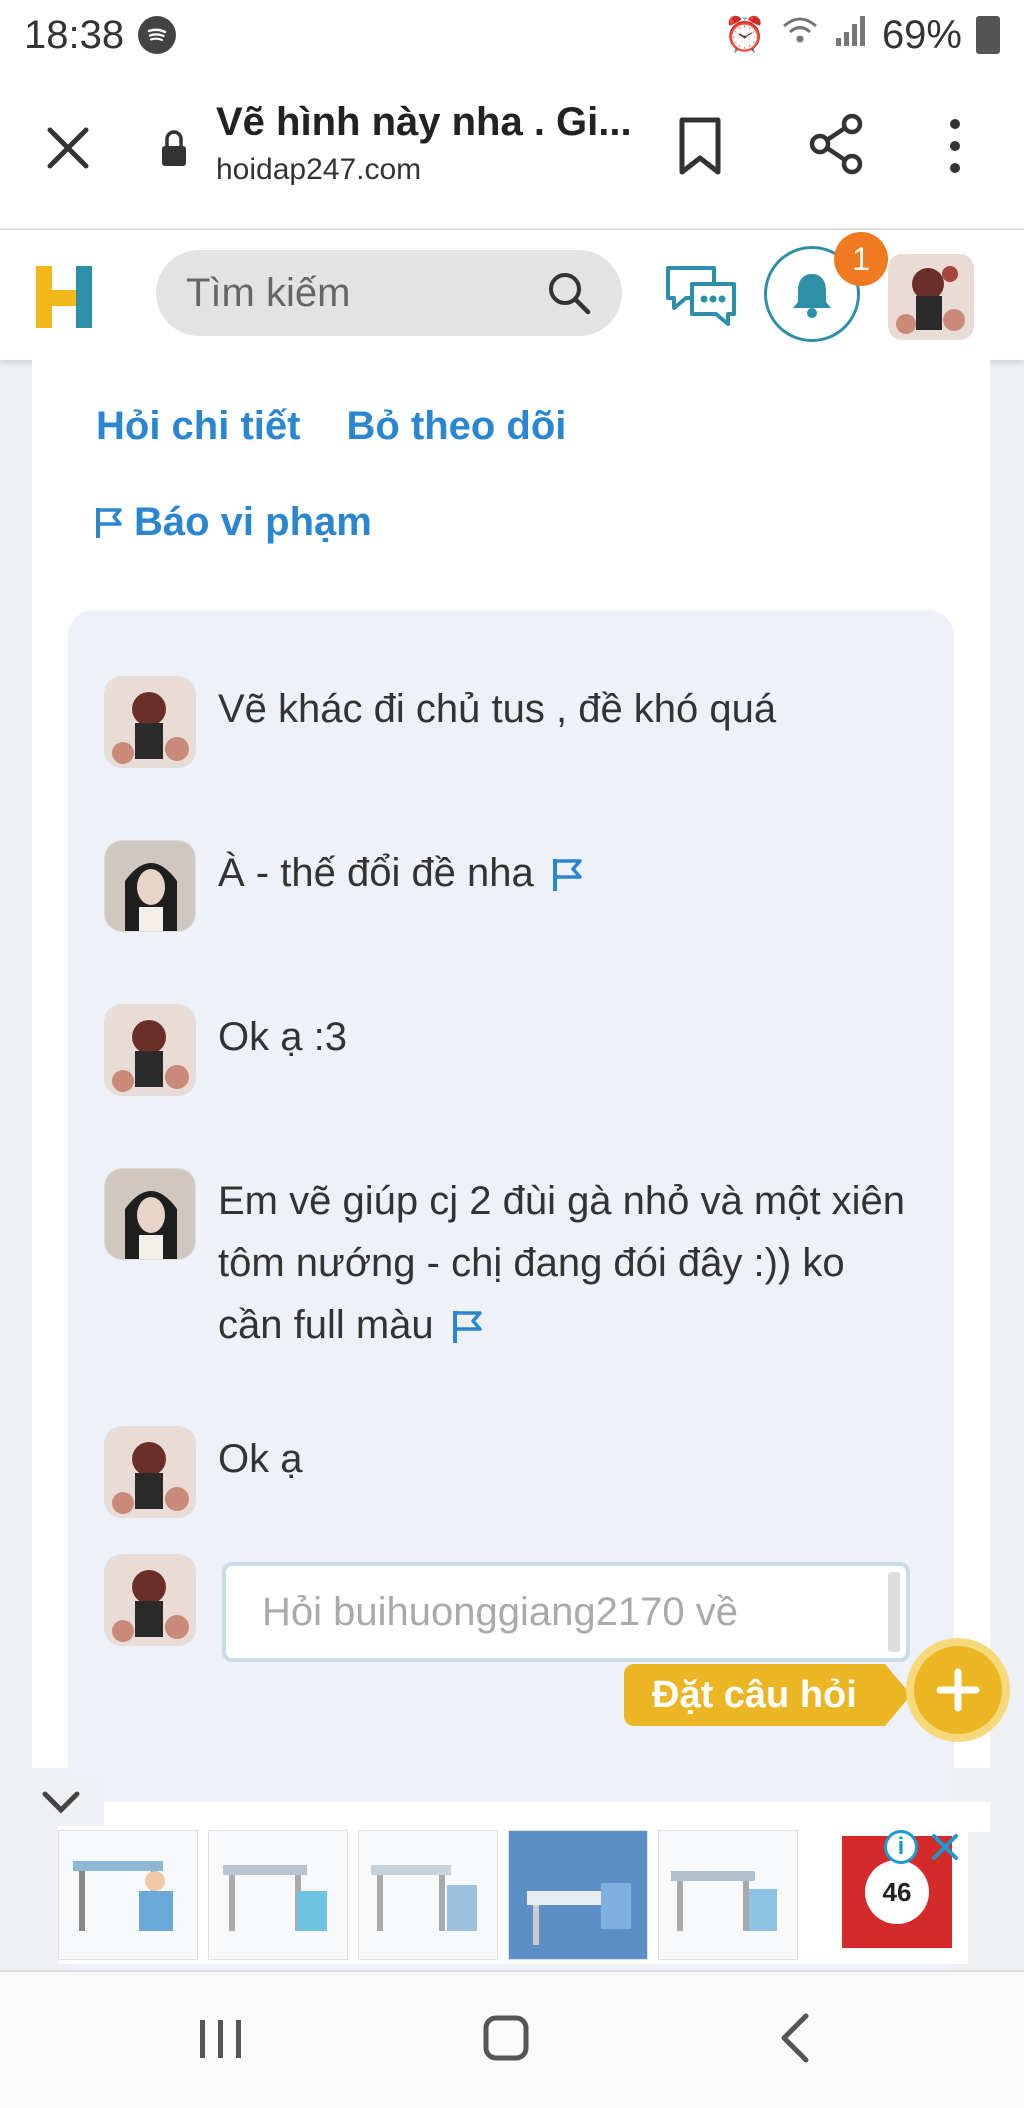 The height and width of the screenshot is (2108, 1024). I want to click on spotify-icon, so click(157, 35).